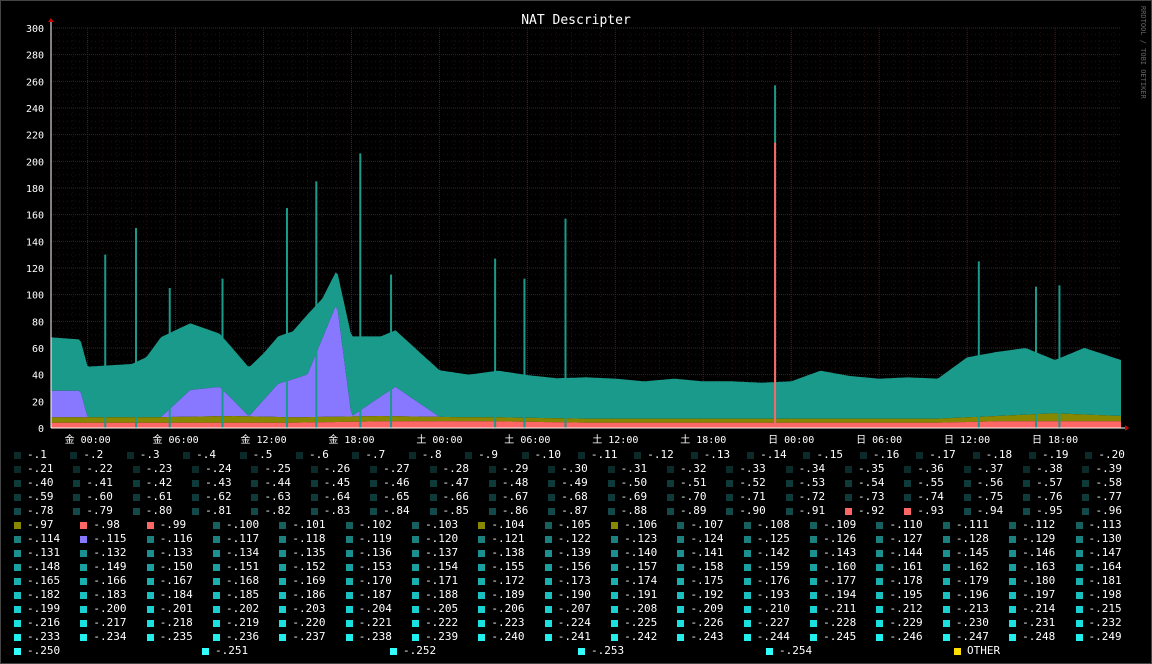 The width and height of the screenshot is (1152, 664). I want to click on legend-label: -.66, so click(456, 496).